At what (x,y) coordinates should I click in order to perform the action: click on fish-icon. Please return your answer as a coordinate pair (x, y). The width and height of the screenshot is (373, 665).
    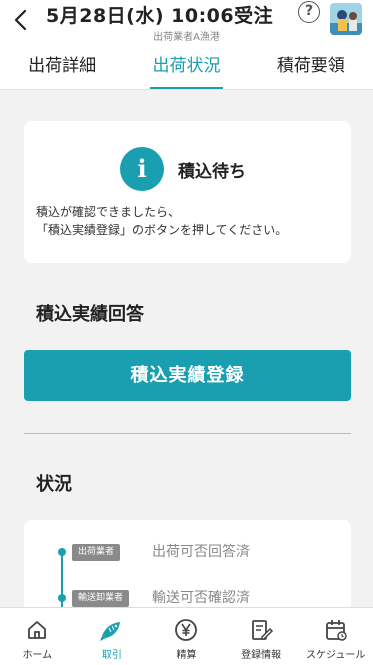
    Looking at the image, I should click on (109, 631).